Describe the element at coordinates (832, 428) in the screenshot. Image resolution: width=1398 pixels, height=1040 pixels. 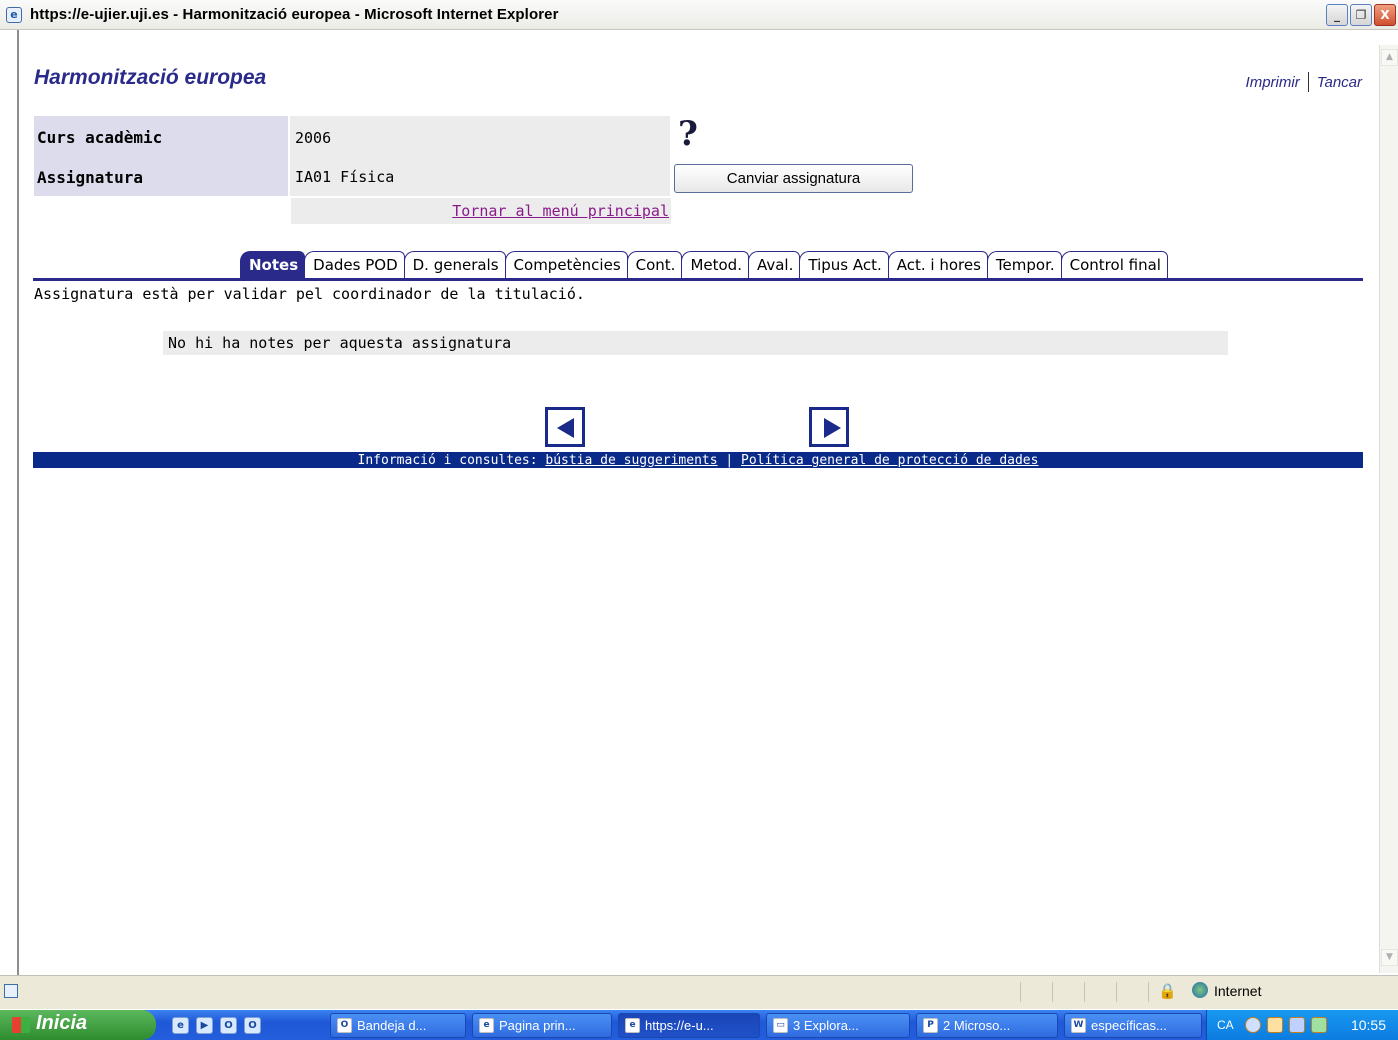
I see `arrow-right-icon` at that location.